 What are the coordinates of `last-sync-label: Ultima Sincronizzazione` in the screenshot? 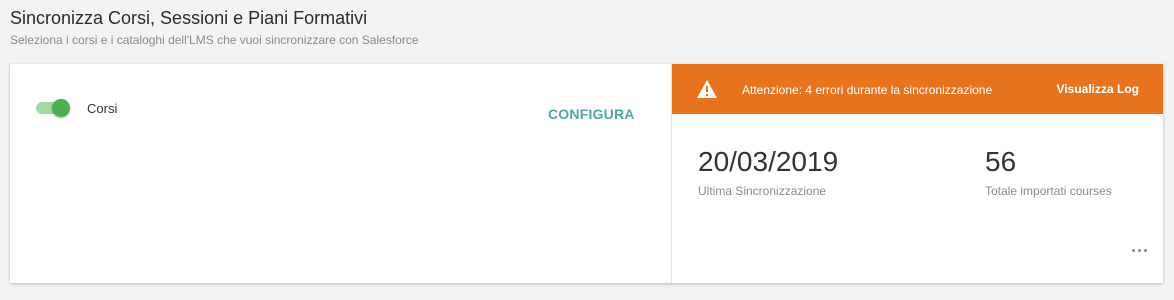 It's located at (762, 191).